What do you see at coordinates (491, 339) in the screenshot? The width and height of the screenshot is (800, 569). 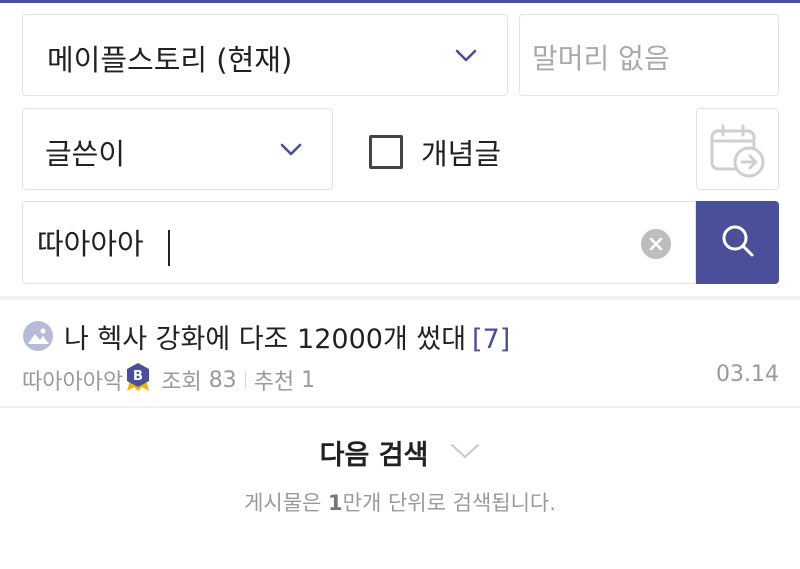 I see `comment-count: [7]` at bounding box center [491, 339].